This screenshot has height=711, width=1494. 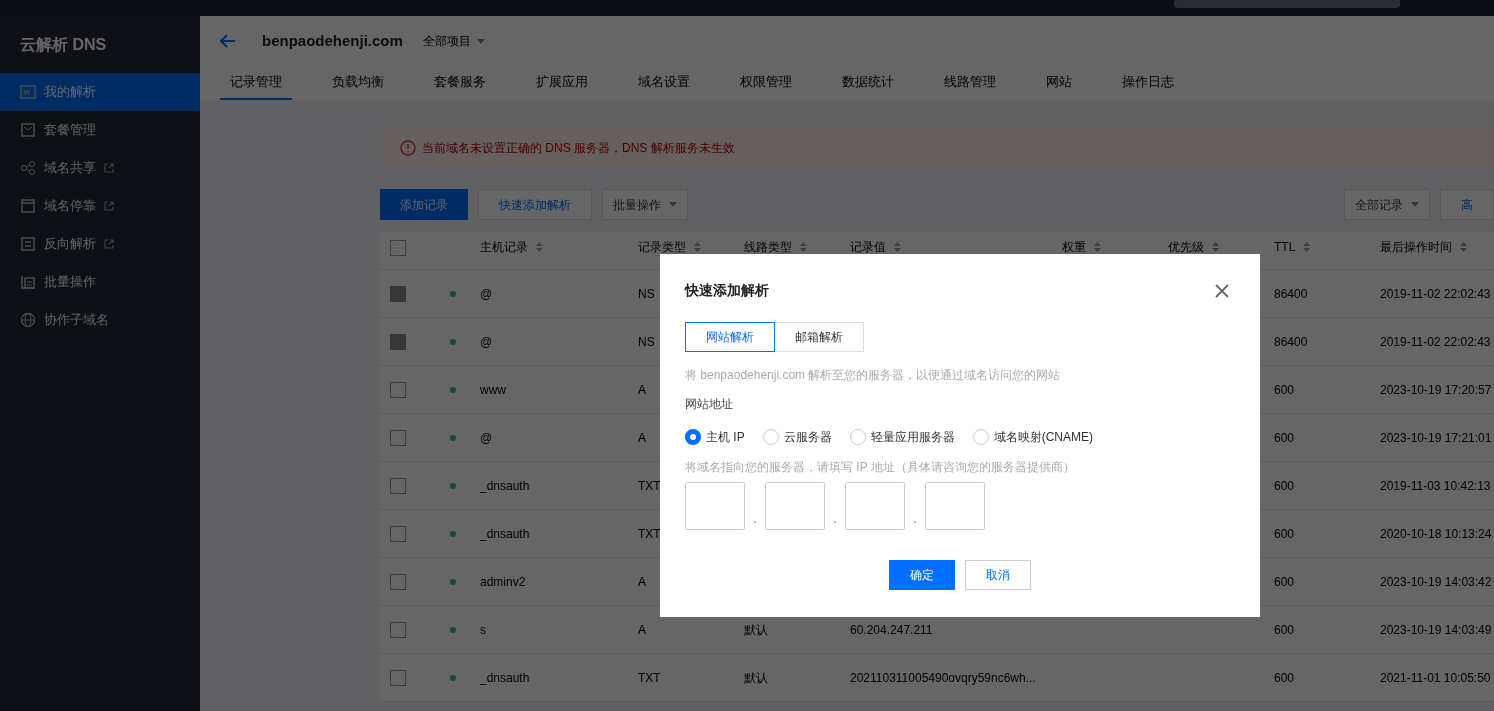 What do you see at coordinates (228, 41) in the screenshot?
I see `back-arrow-icon` at bounding box center [228, 41].